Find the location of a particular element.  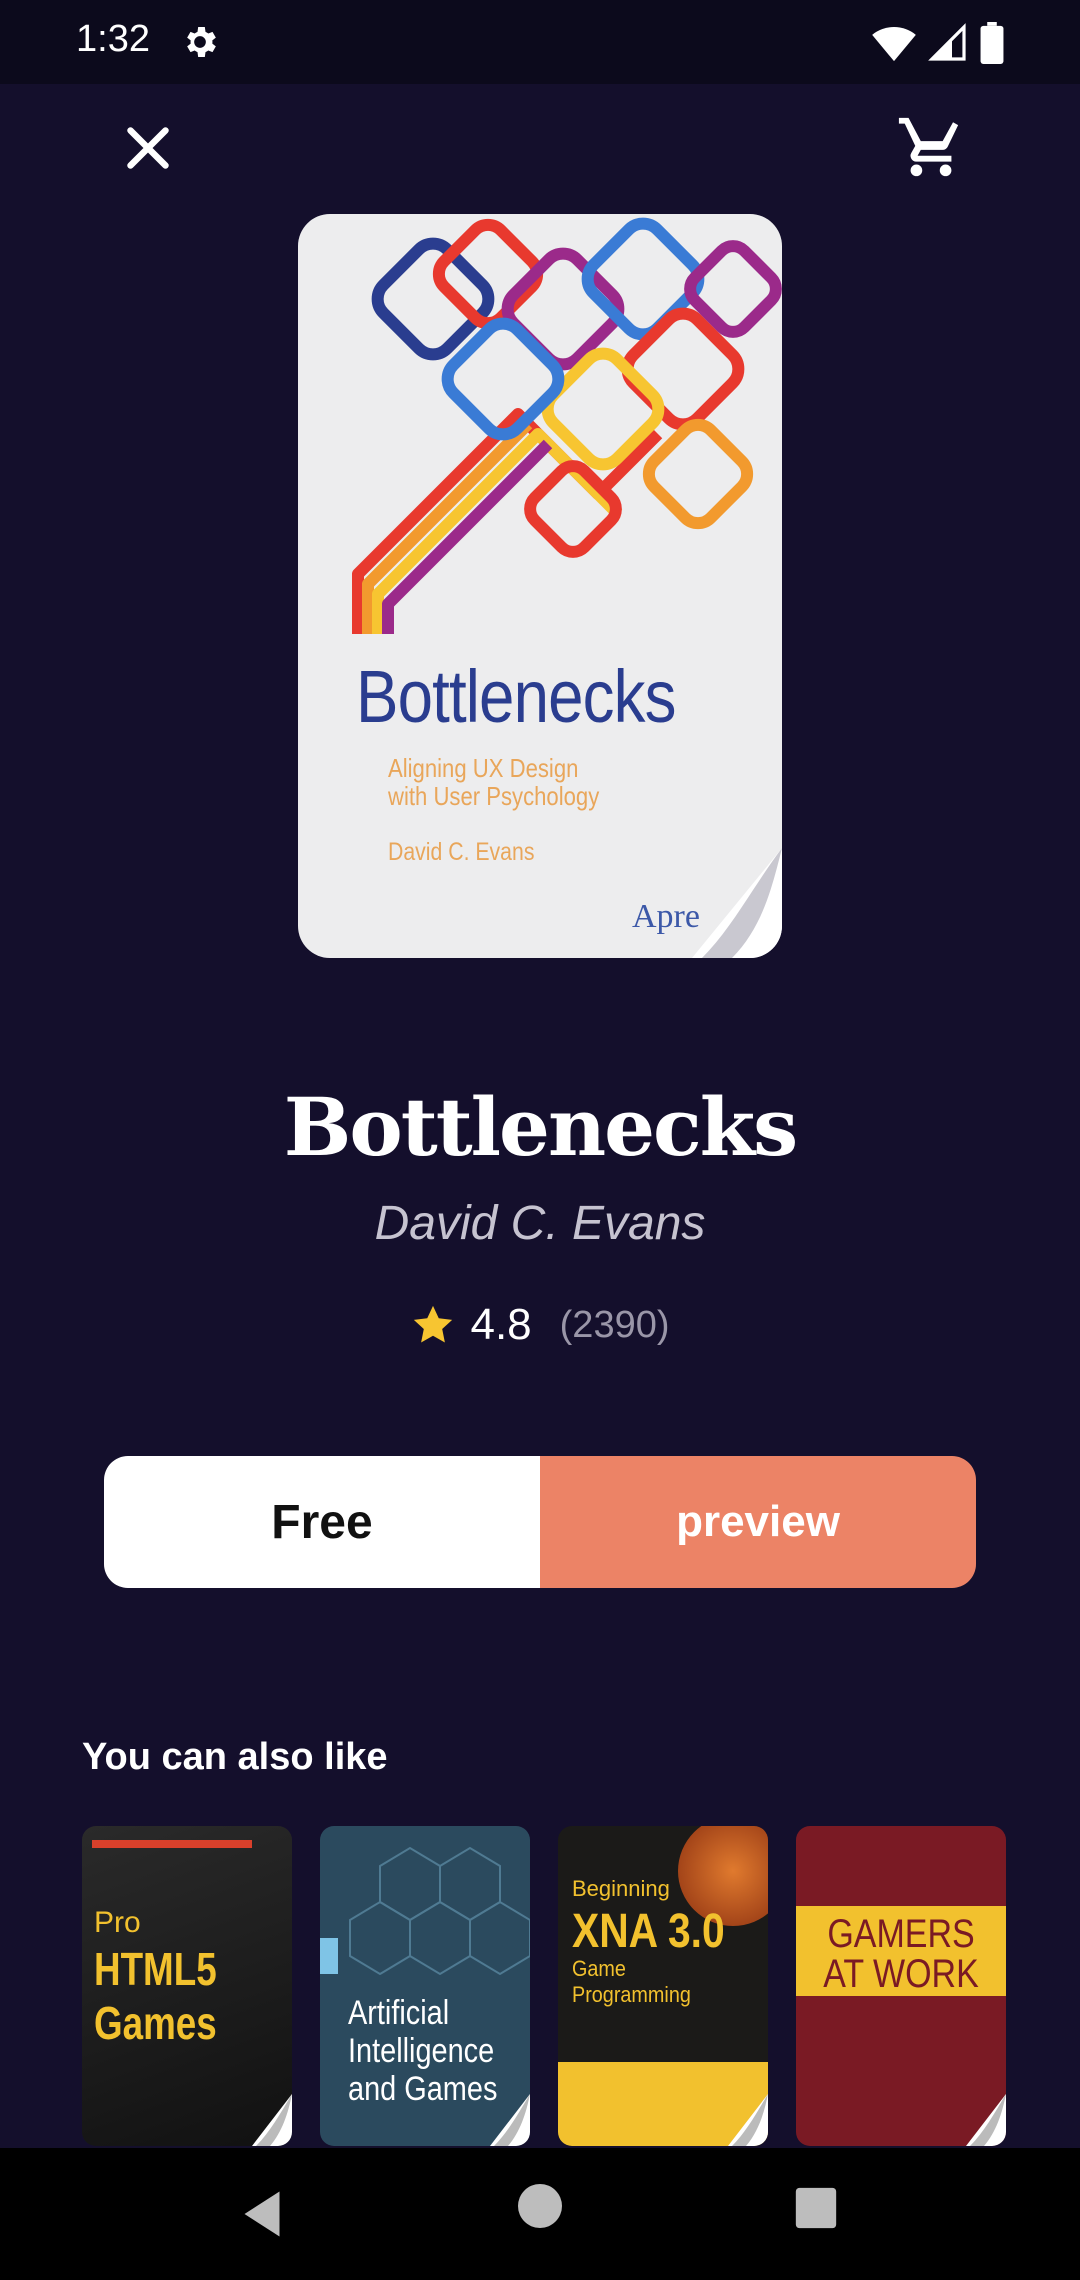

close-icon is located at coordinates (148, 148).